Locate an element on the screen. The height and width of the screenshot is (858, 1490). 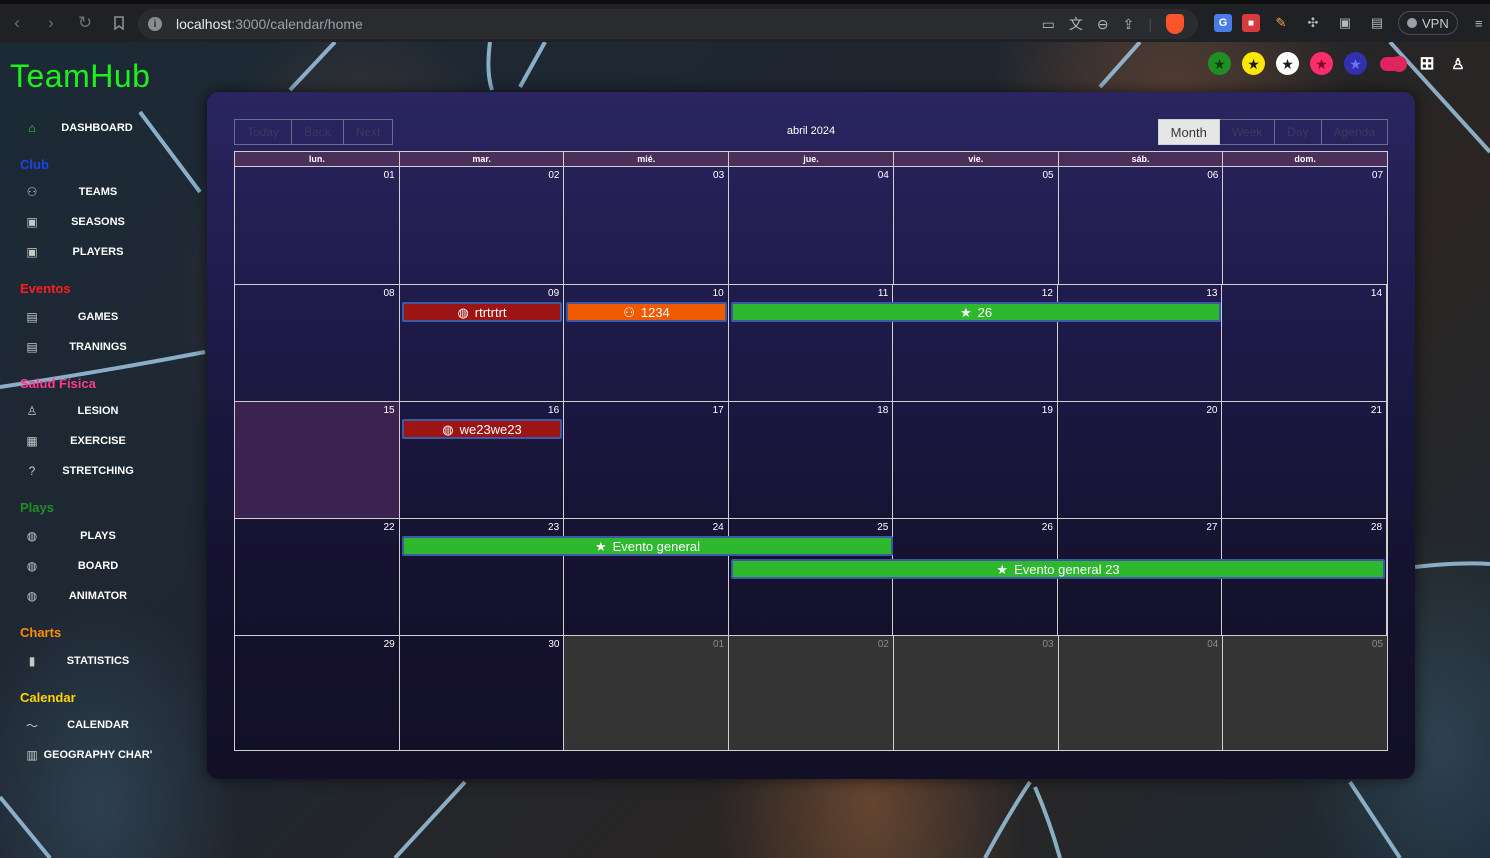
day-number: 05 is located at coordinates (1377, 644).